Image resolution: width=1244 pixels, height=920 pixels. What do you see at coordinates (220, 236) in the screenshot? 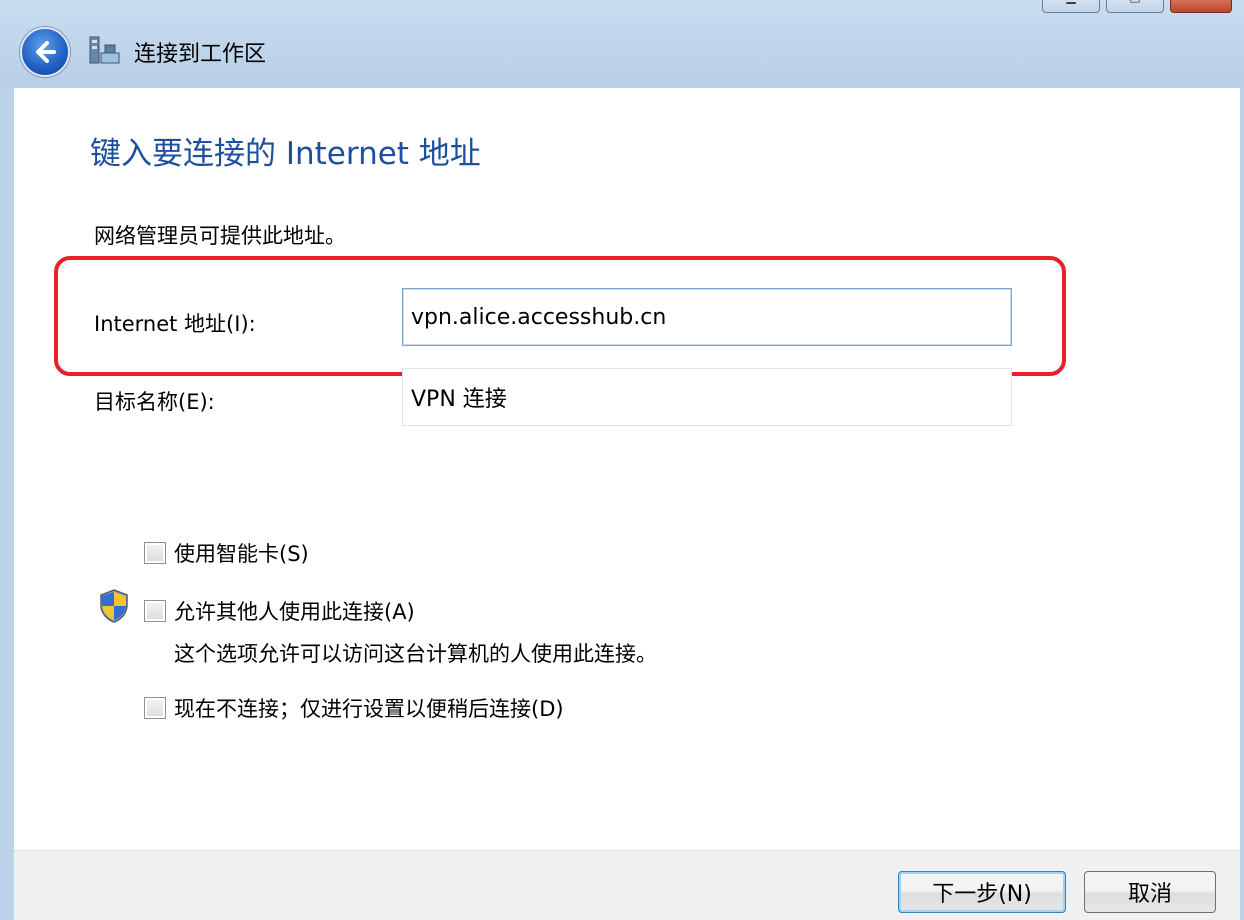
I see `description-text: 网络管理员可提供此地址。` at bounding box center [220, 236].